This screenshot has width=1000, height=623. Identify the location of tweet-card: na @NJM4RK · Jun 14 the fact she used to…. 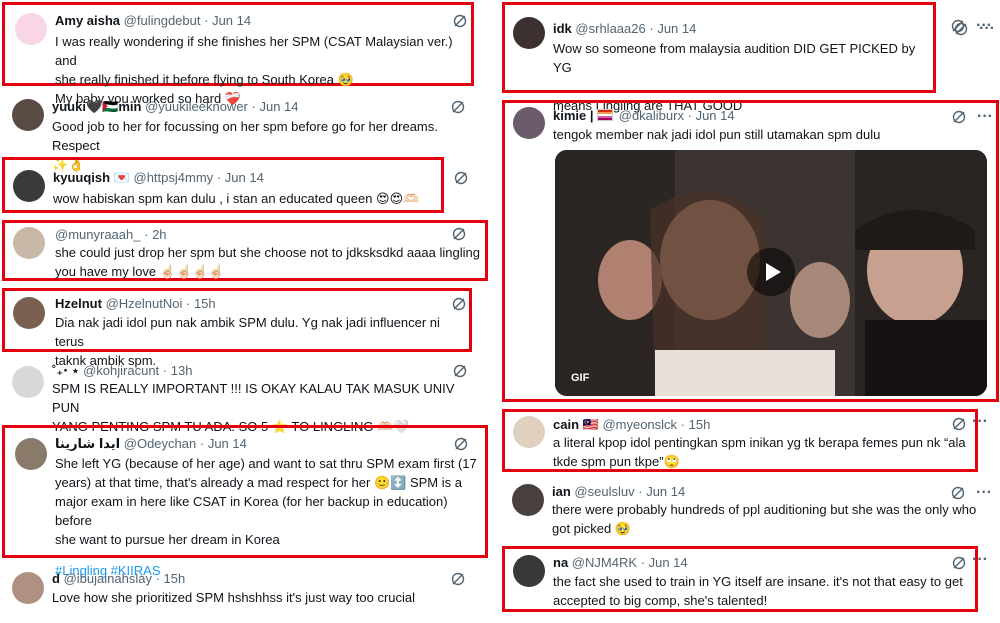
(740, 579).